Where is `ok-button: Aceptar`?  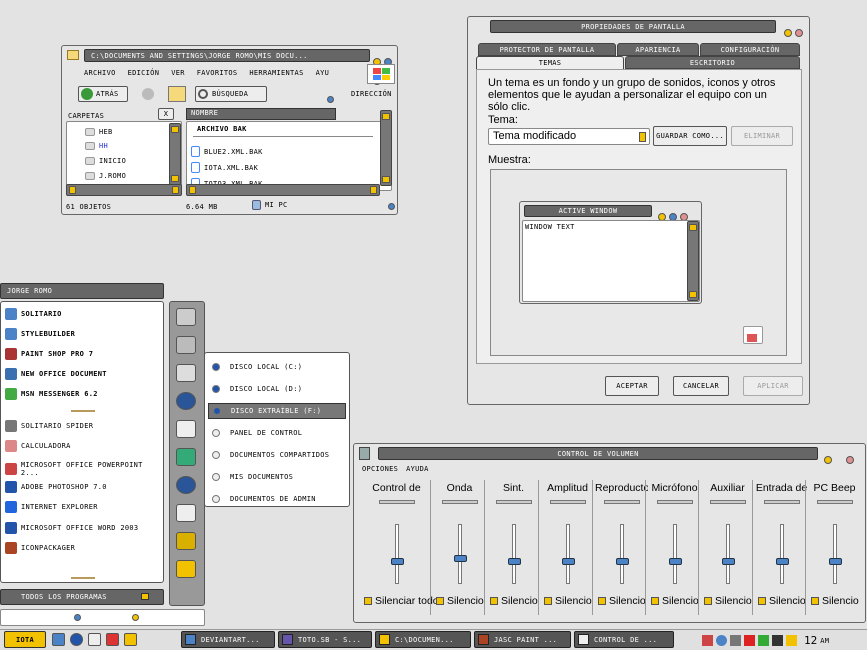
ok-button: Aceptar is located at coordinates (632, 386).